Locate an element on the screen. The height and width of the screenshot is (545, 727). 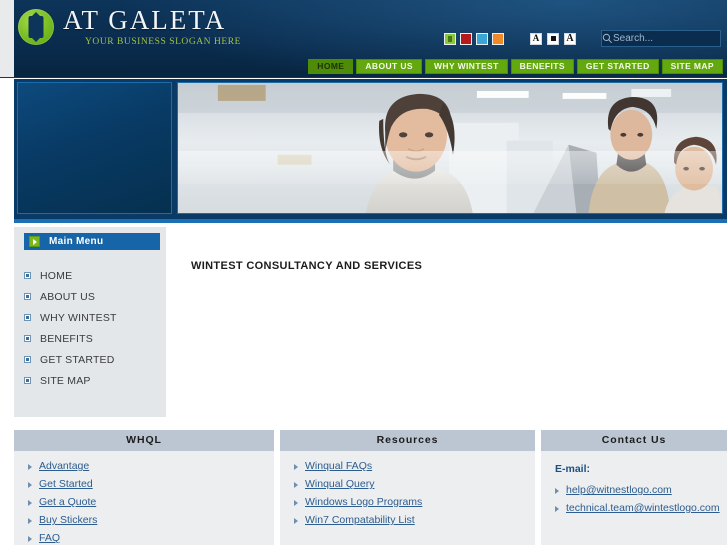
footer-link-win7-compatability-list: Win7 Compatability List is located at coordinates (407, 523).